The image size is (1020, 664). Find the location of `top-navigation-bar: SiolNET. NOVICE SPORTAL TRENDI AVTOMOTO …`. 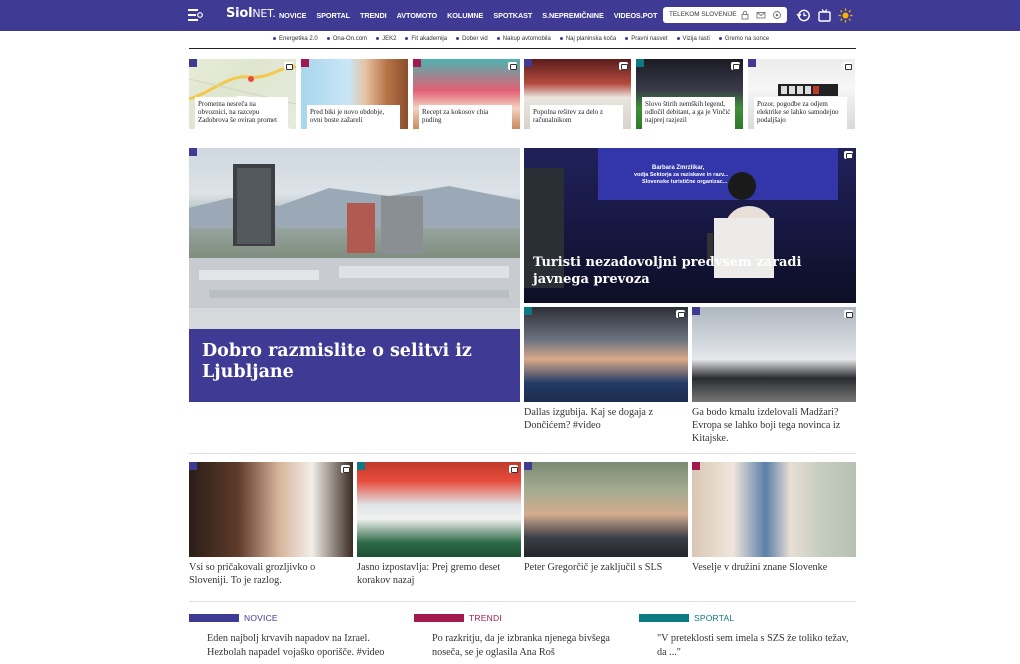

top-navigation-bar: SiolNET. NOVICE SPORTAL TRENDI AVTOMOTO … is located at coordinates (510, 15).